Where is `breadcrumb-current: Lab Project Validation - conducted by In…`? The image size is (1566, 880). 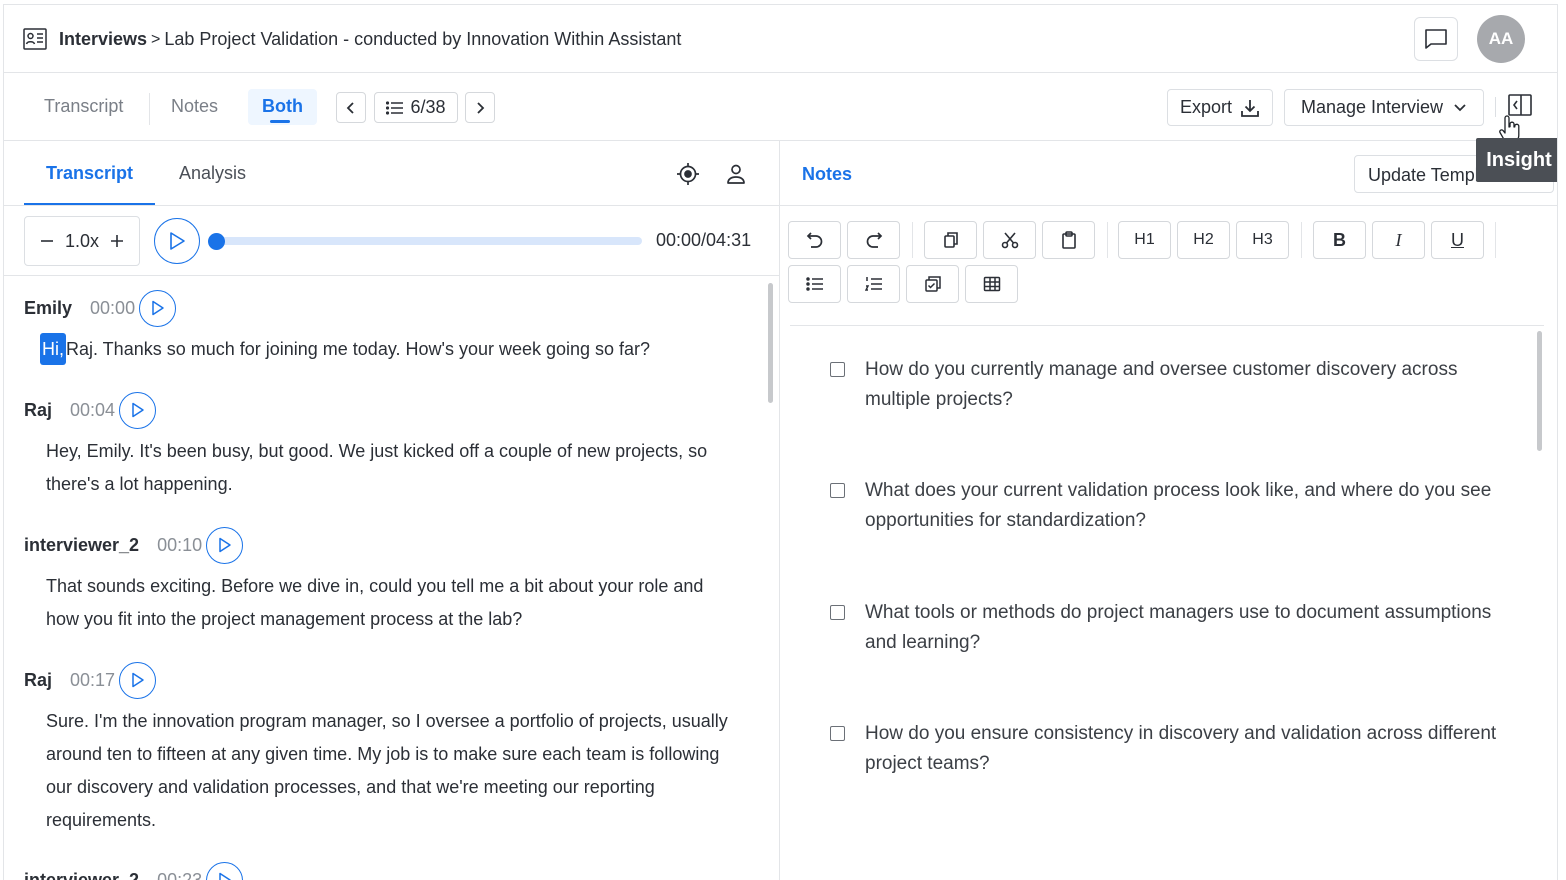
breadcrumb-current: Lab Project Validation - conducted by In… is located at coordinates (423, 39).